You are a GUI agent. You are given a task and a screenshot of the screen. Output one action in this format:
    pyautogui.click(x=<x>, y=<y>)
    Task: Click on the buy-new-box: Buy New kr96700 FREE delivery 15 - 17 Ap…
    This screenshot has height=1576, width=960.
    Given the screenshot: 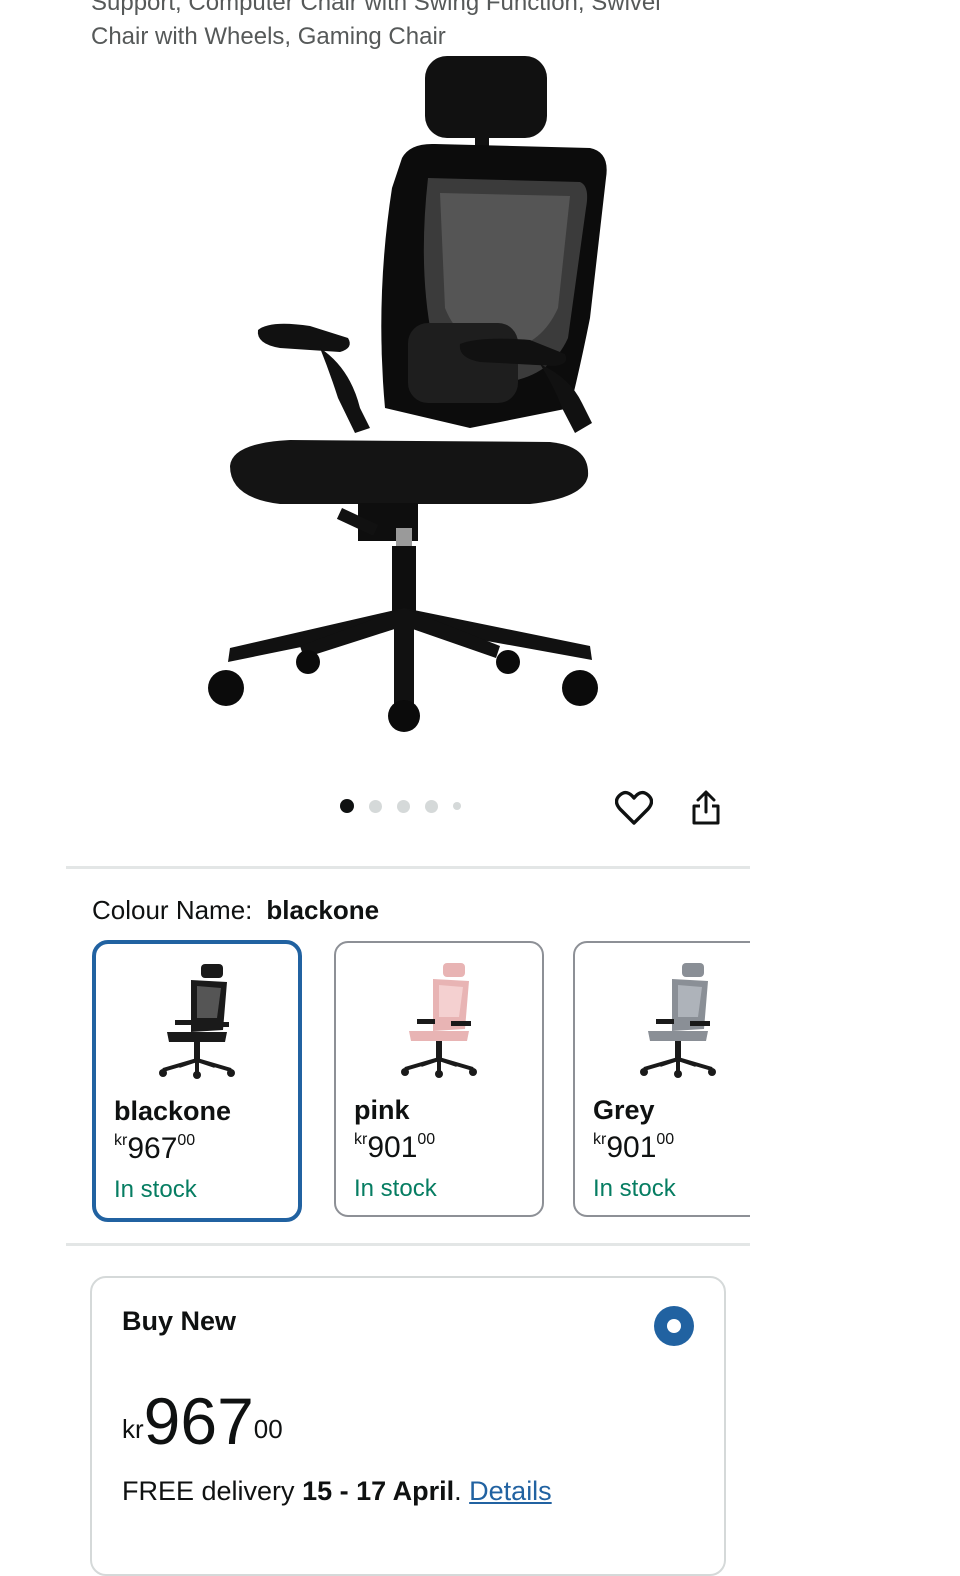 What is the action you would take?
    pyautogui.click(x=408, y=1426)
    